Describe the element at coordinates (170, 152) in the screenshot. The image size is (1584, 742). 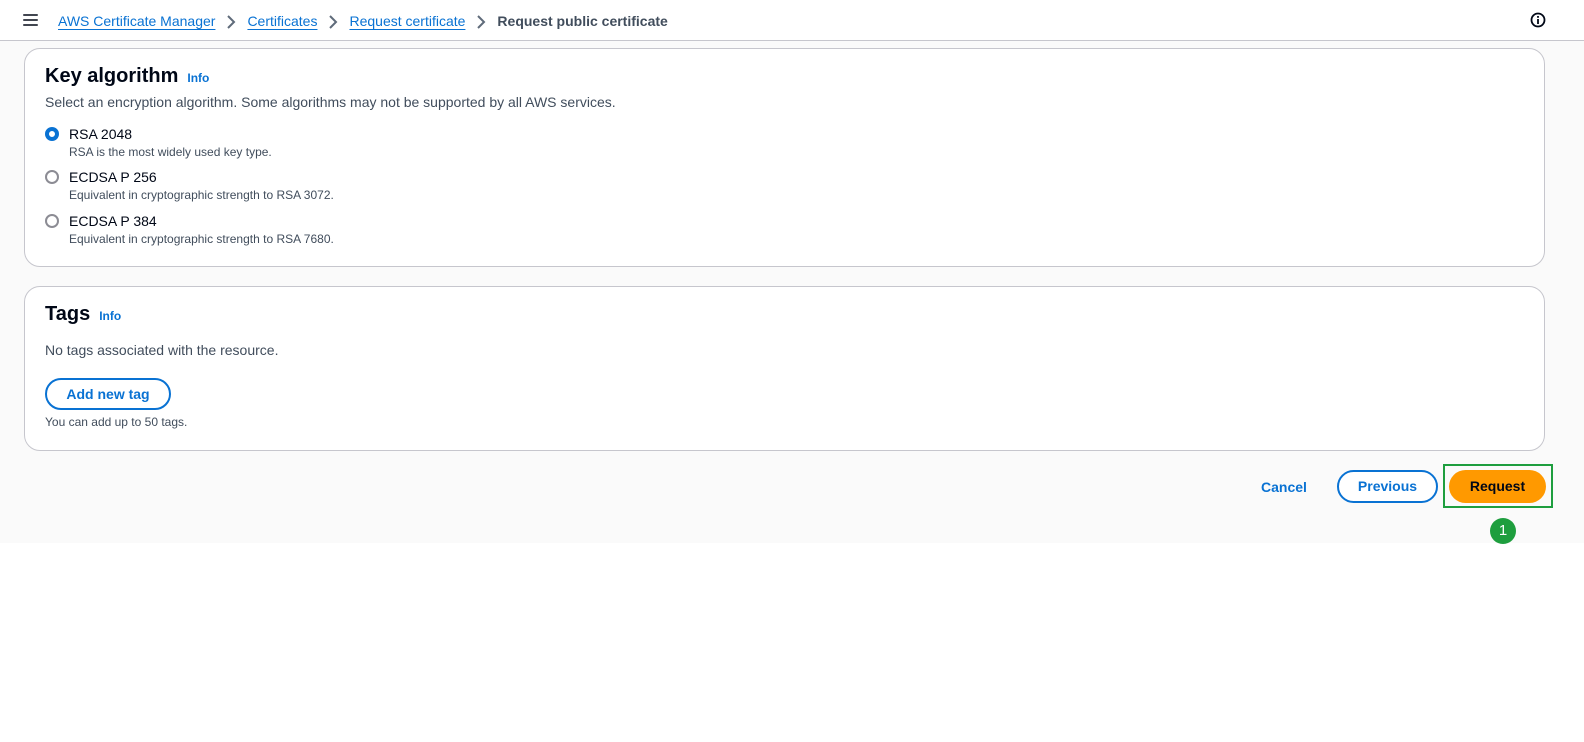
I see `radio-description: RSA is the most widely used key type.` at that location.